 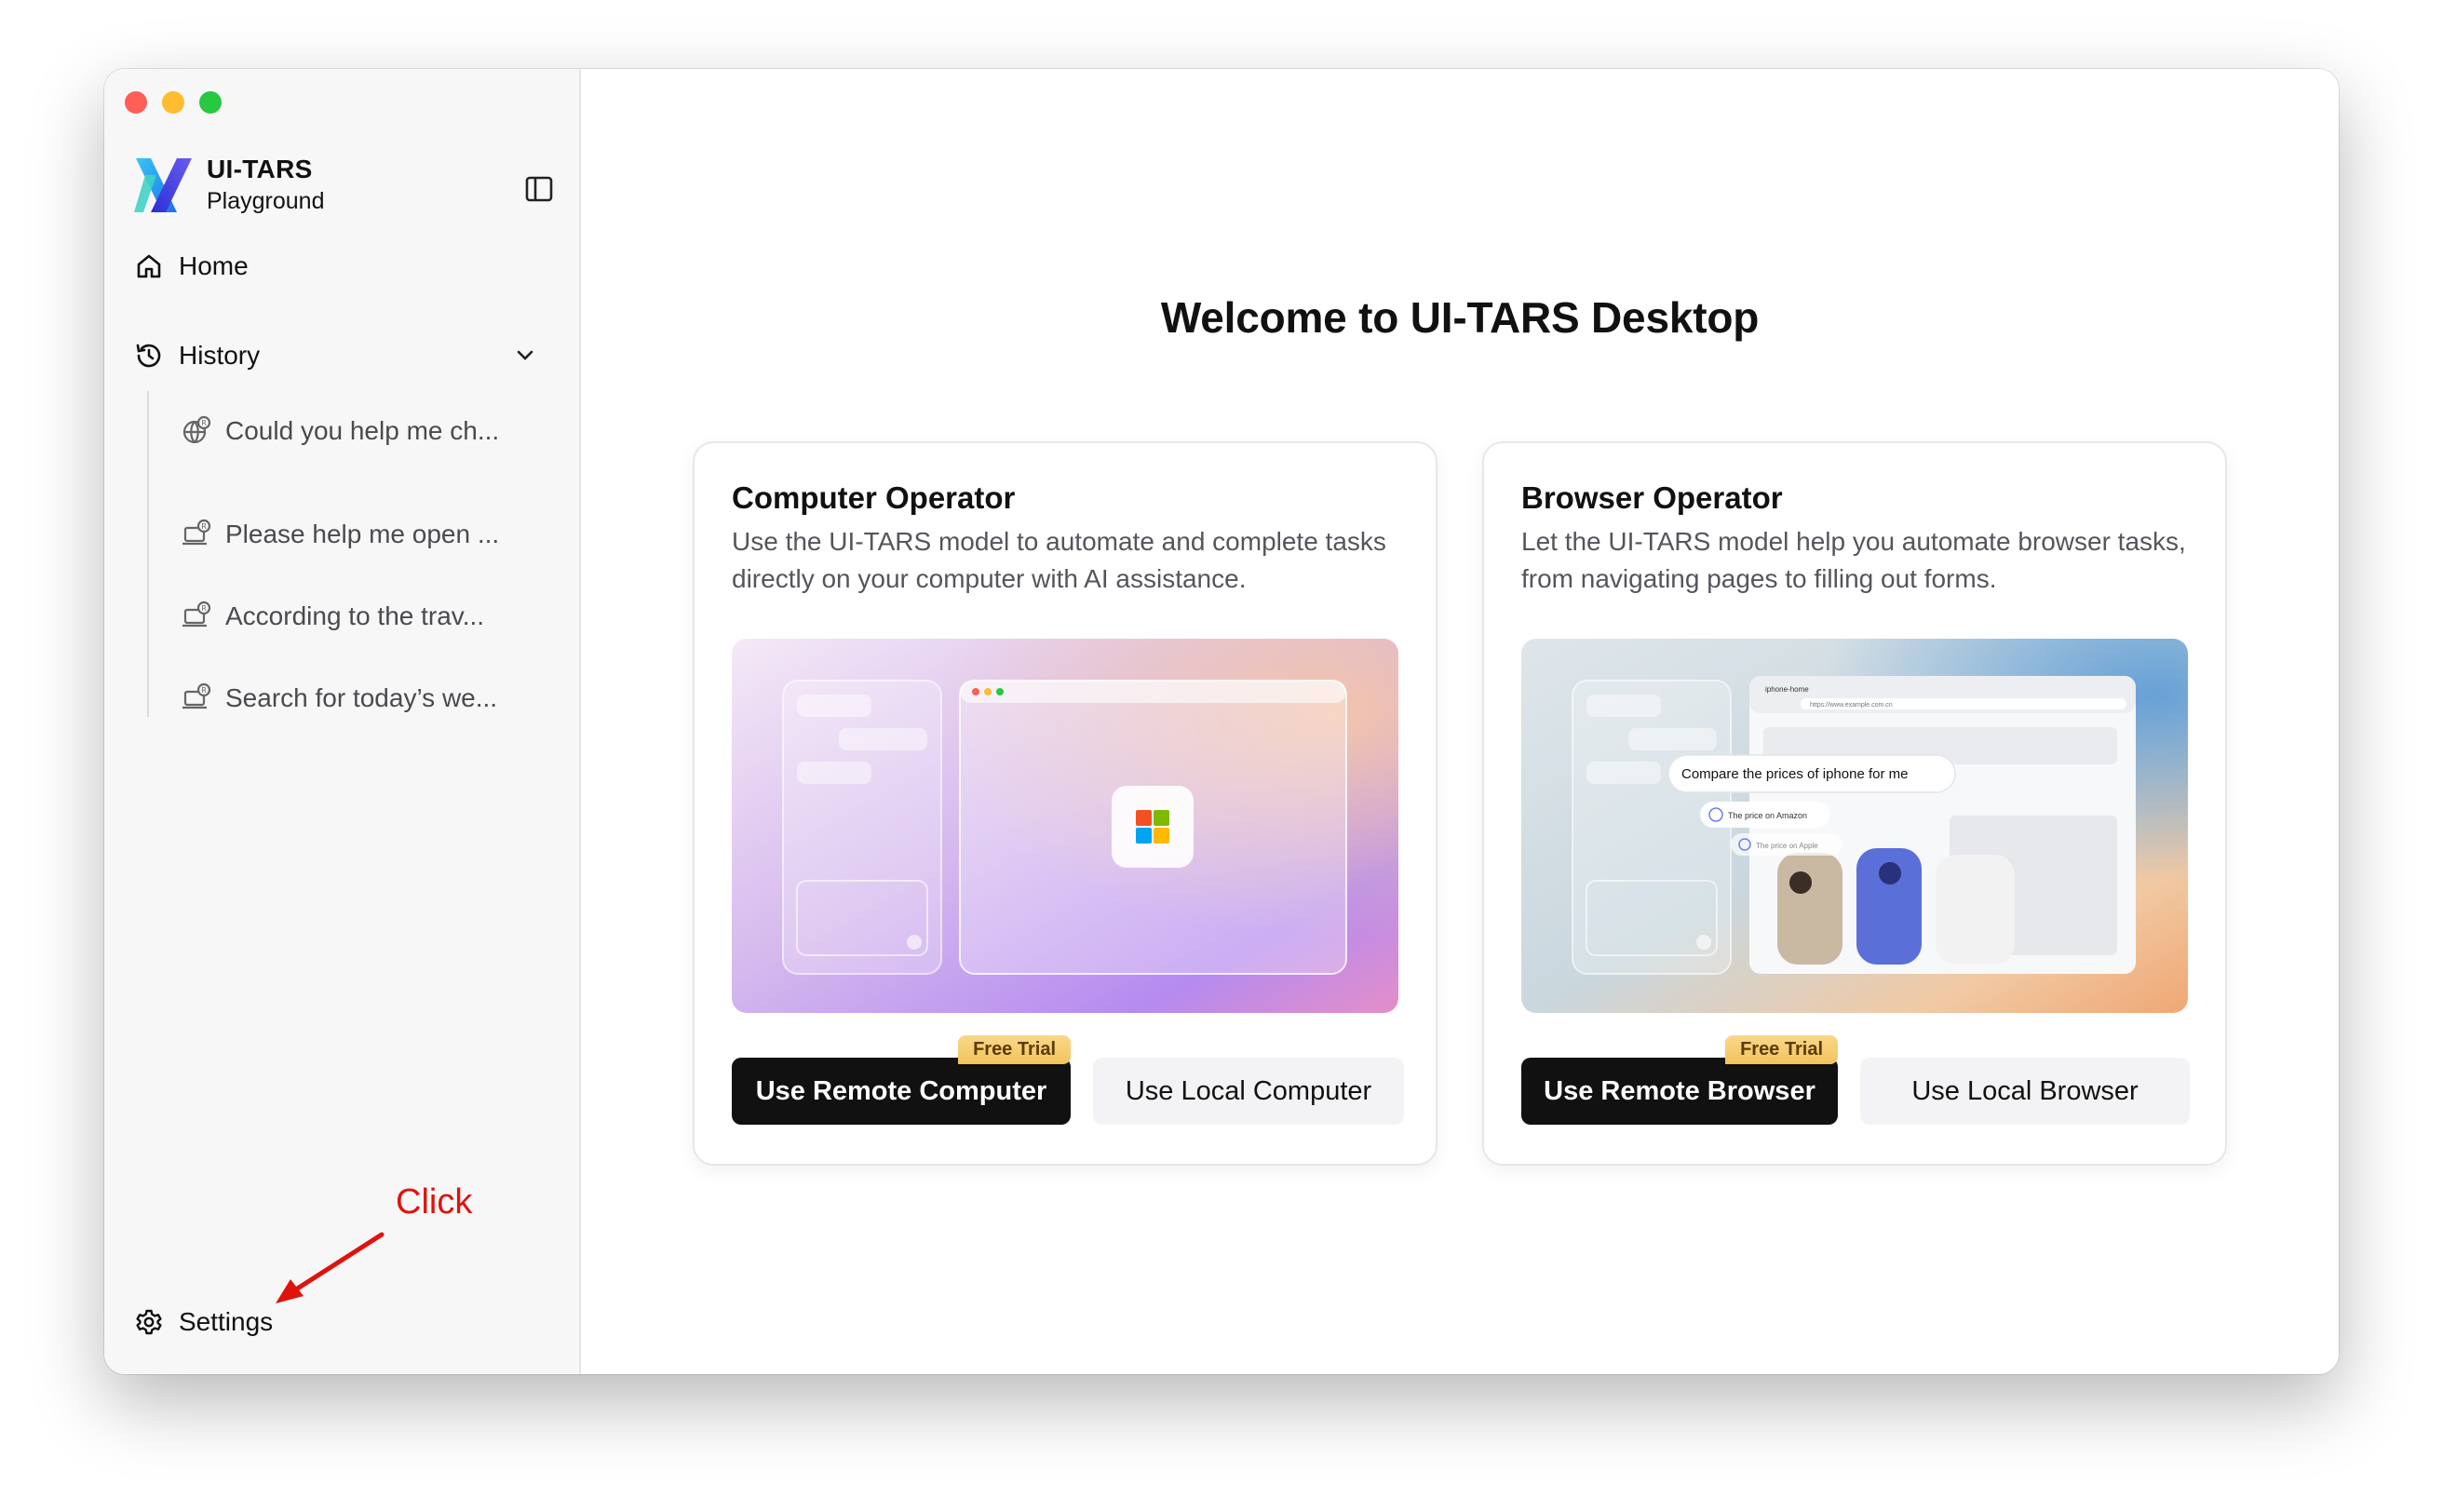 I want to click on history-icon, so click(x=149, y=356).